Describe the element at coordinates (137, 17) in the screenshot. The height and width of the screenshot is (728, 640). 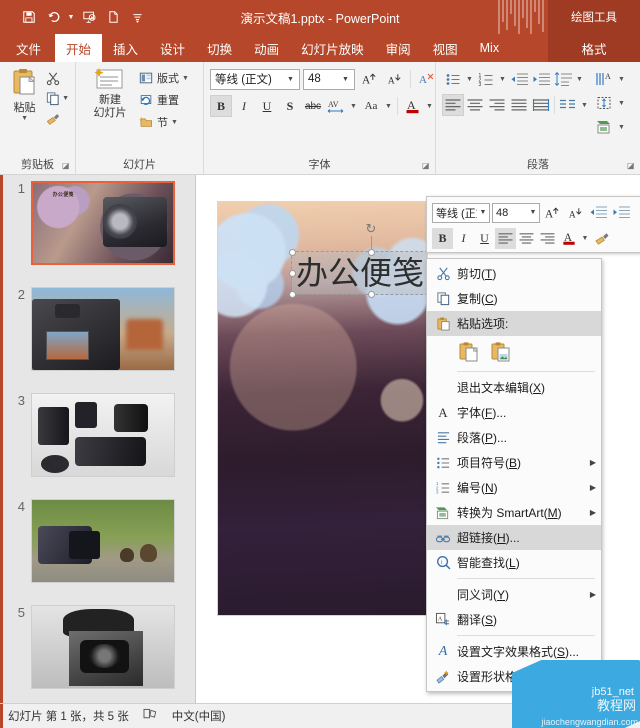
I see `customize-qat-icon` at that location.